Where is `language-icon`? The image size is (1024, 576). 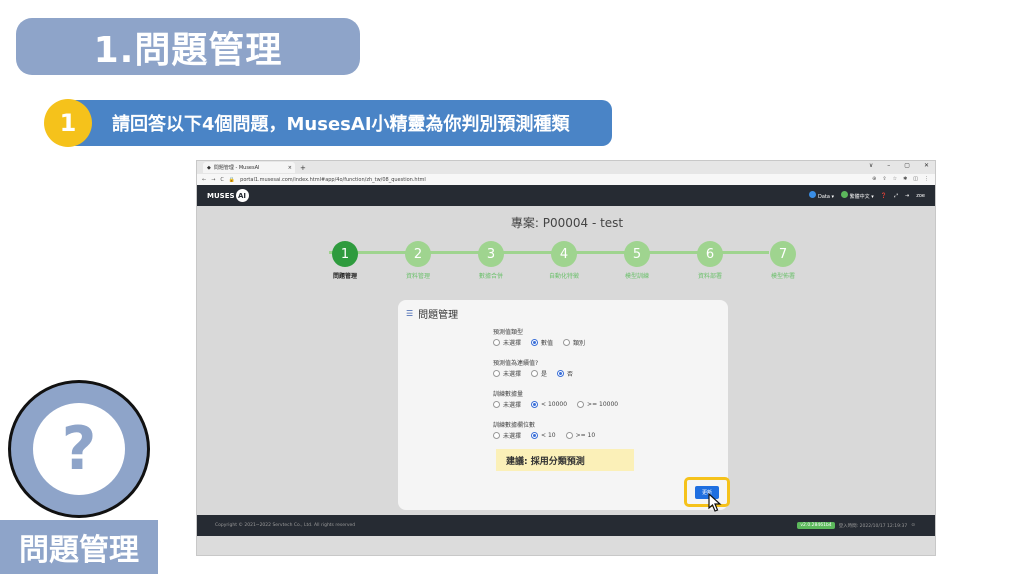
language-icon is located at coordinates (845, 194).